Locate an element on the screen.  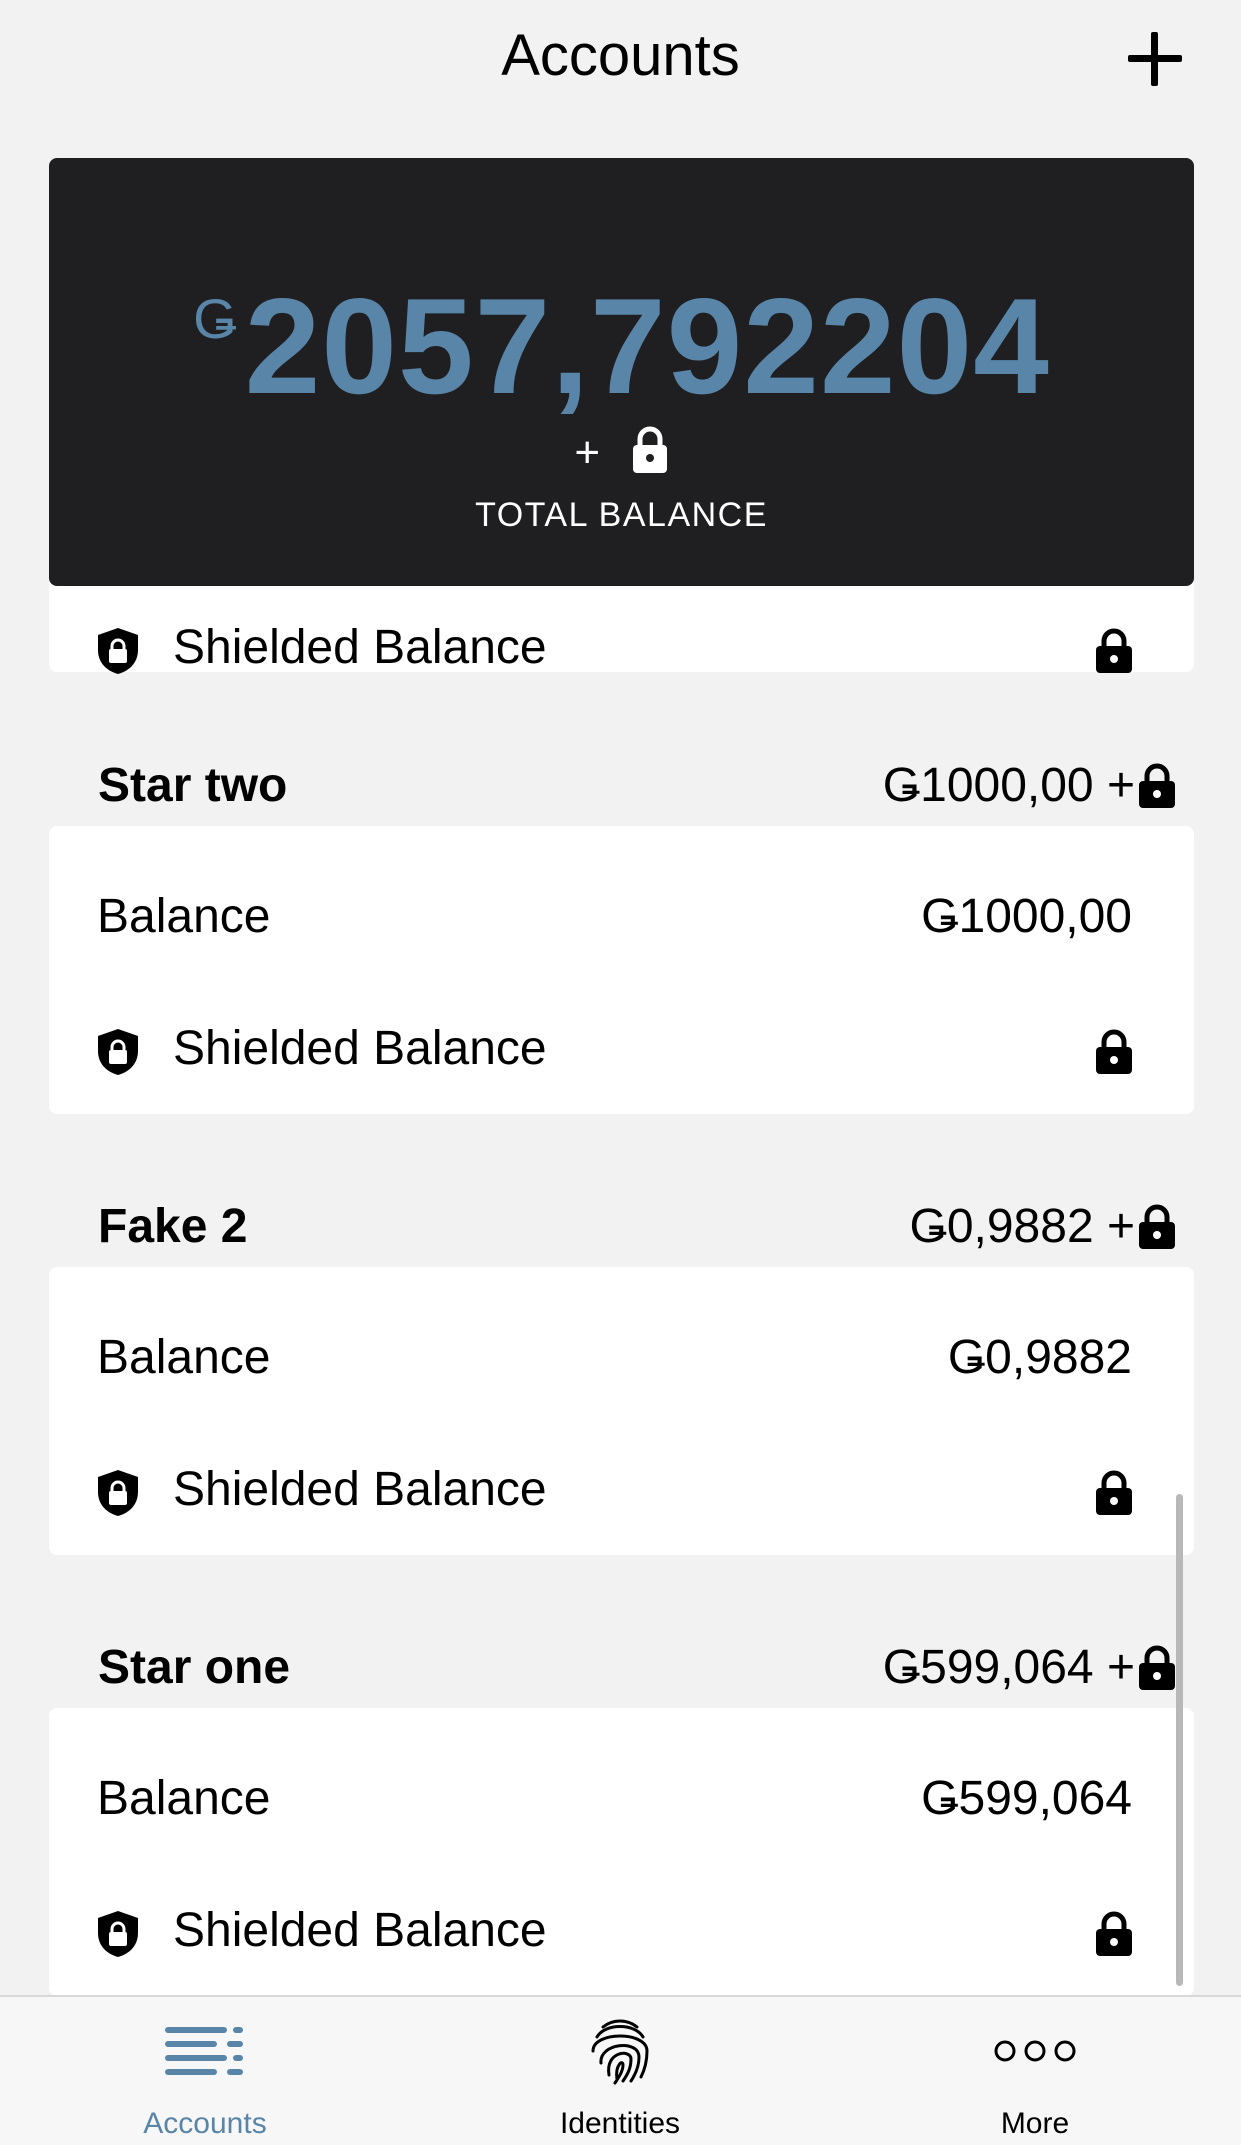
account-header: Fake 2 Ǥ0,9882 + is located at coordinates (620, 1227).